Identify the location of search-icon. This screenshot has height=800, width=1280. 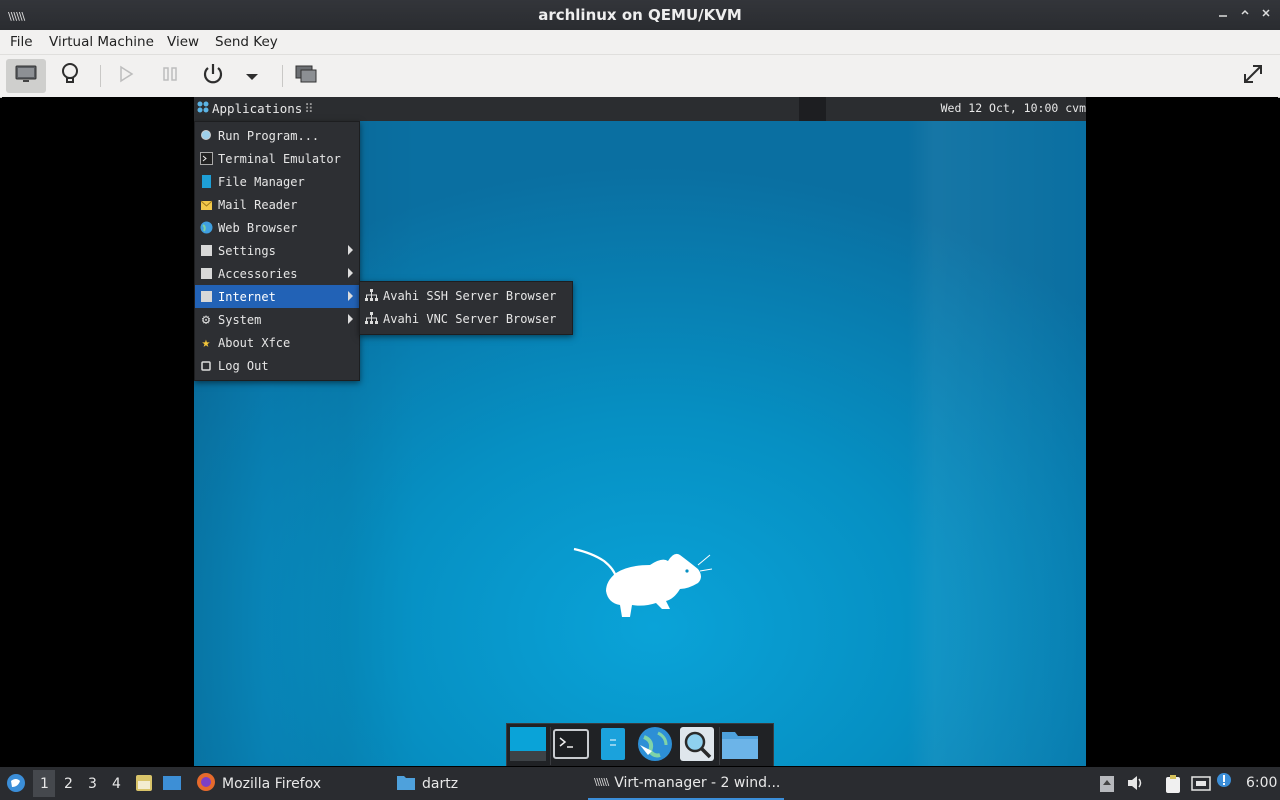
(206, 136).